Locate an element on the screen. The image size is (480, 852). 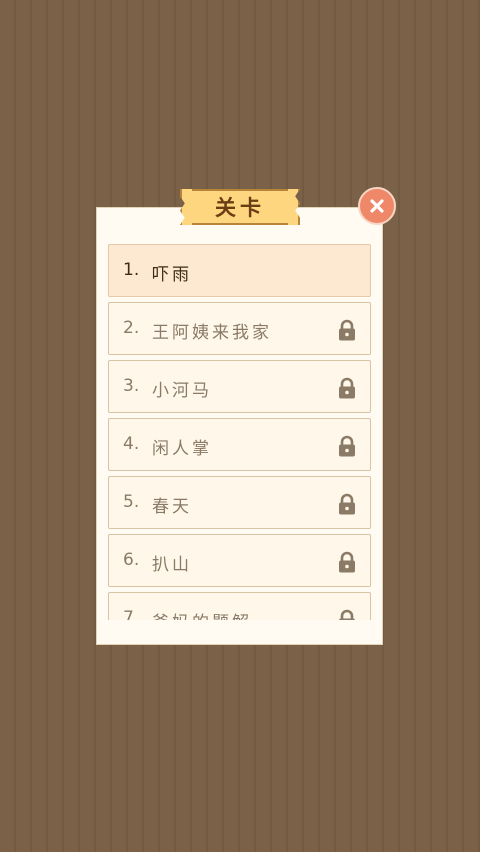
level-item-1: 1. 吓雨 is located at coordinates (239, 270).